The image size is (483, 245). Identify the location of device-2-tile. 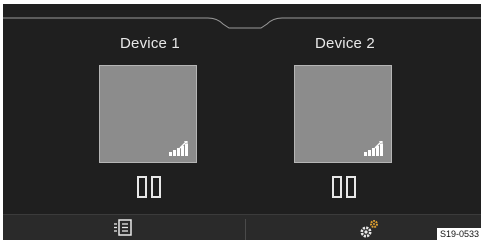
(343, 114).